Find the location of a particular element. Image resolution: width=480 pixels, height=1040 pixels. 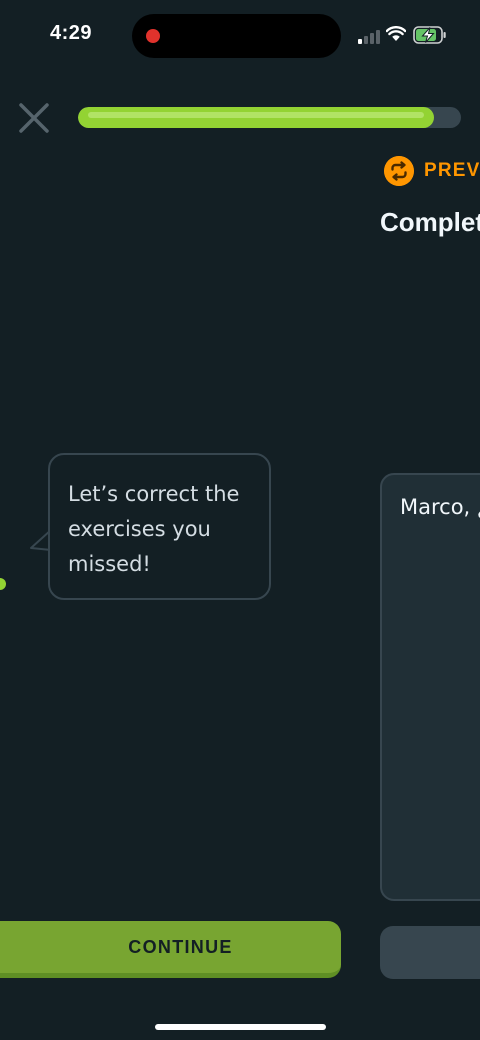

status-time: 4:29 is located at coordinates (71, 33).